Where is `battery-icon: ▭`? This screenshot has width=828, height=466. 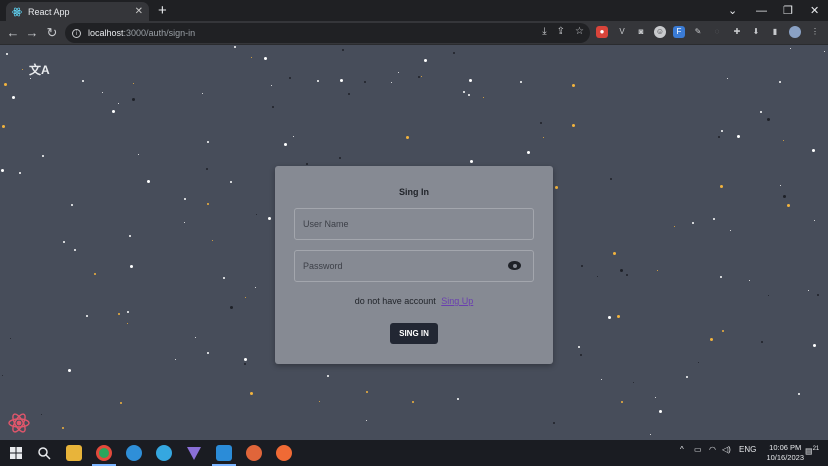
battery-icon: ▭ is located at coordinates (698, 449).